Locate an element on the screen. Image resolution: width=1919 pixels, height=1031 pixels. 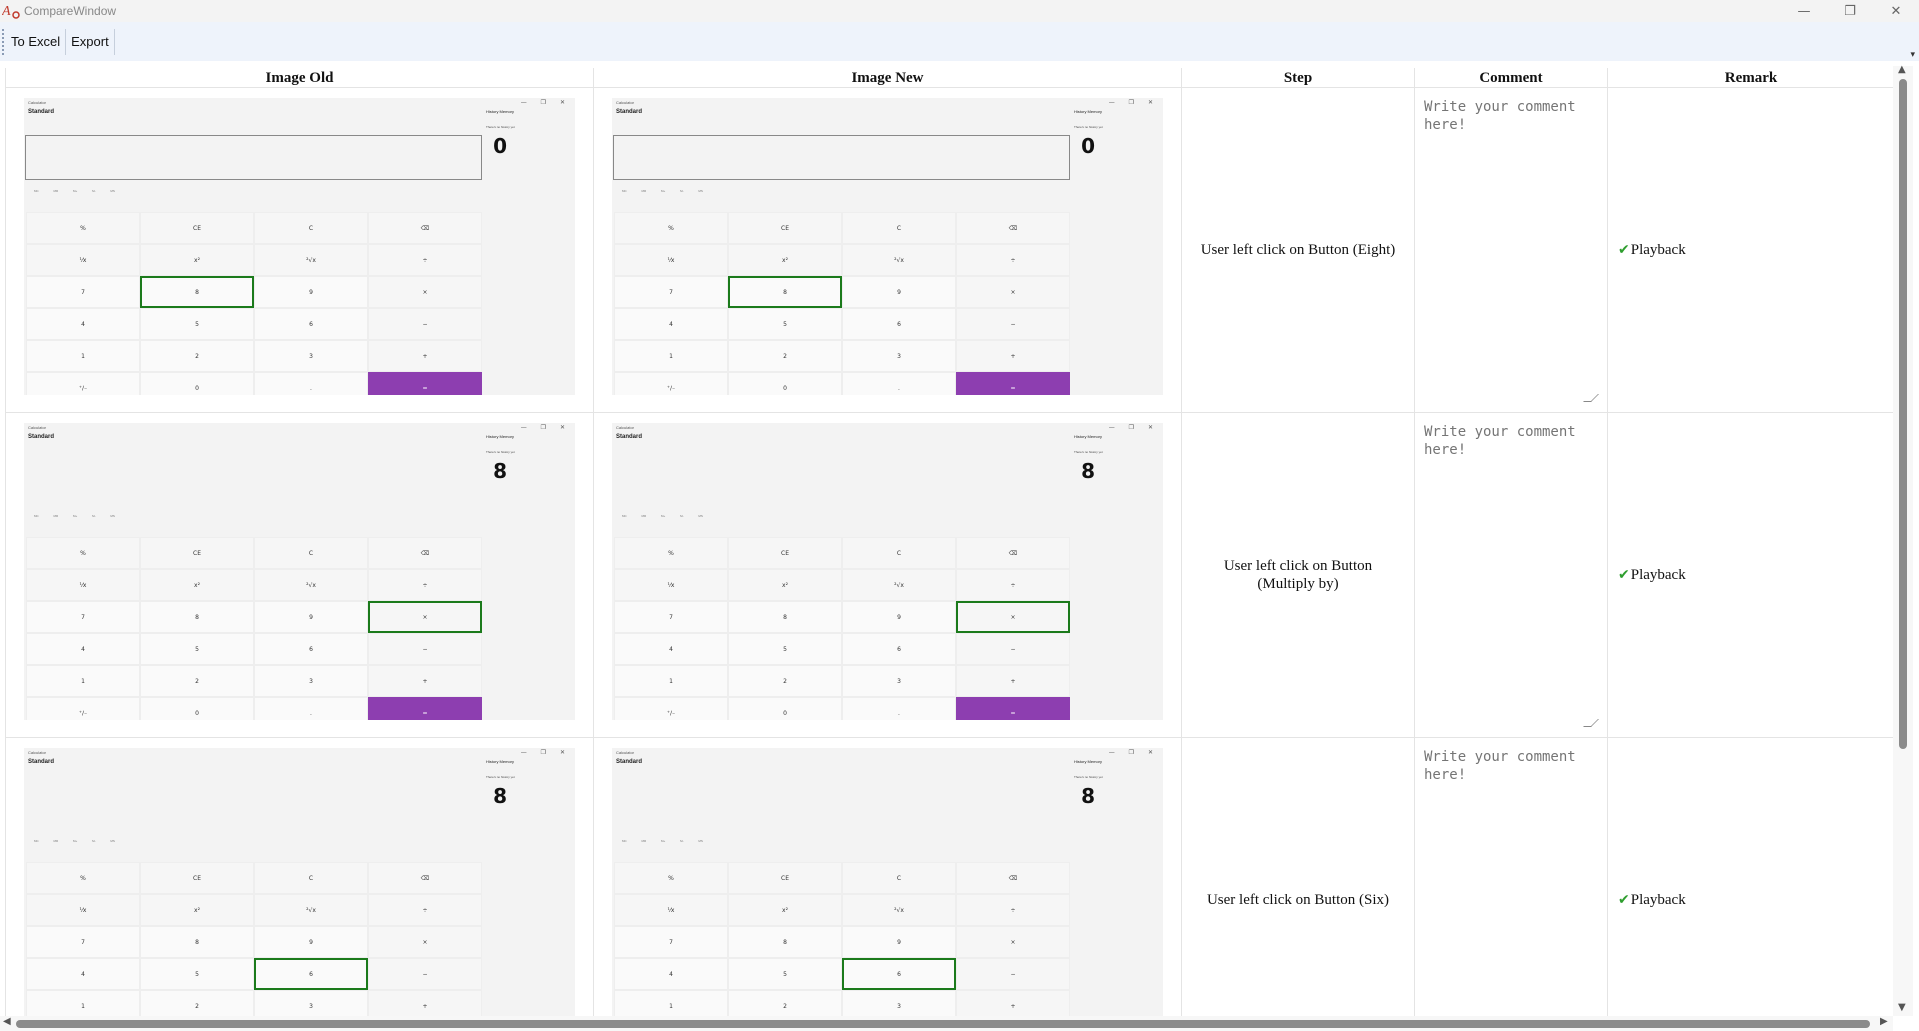
header-comment: Comment is located at coordinates (1511, 78).